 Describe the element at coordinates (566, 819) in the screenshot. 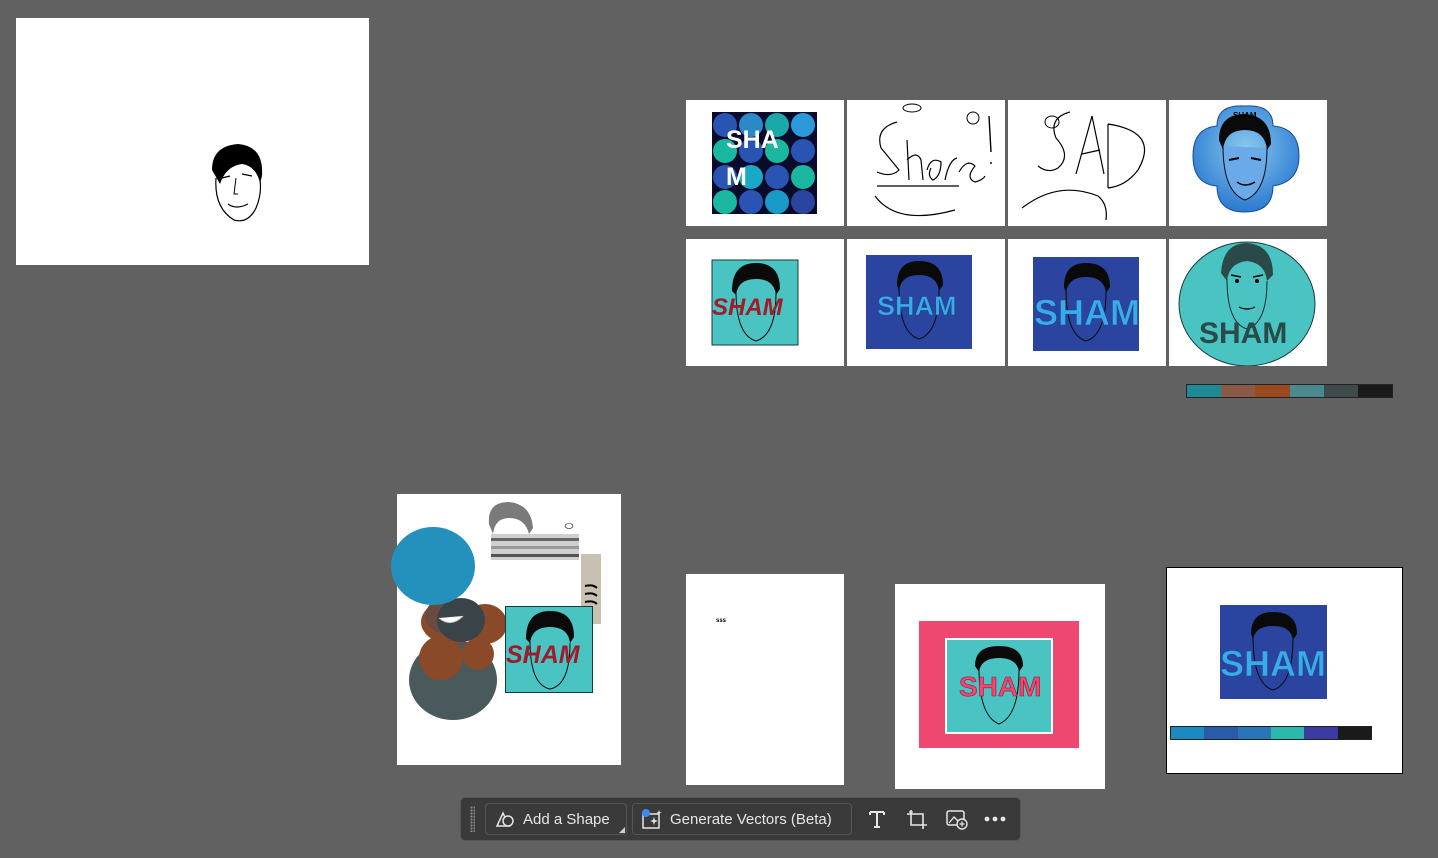

I see `add-shape-label: Add a Shape` at that location.